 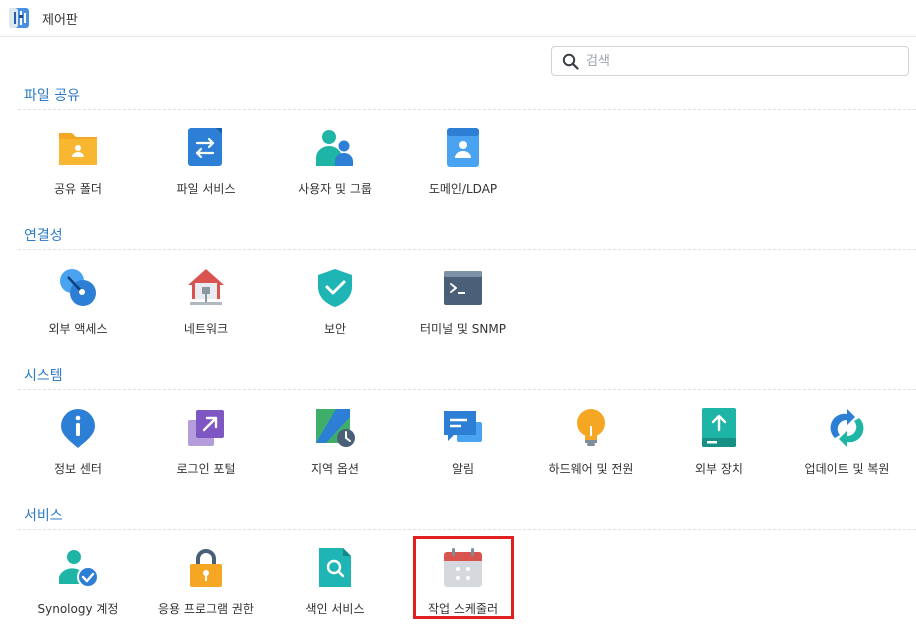 I want to click on domain-ldap-icon, so click(x=463, y=147).